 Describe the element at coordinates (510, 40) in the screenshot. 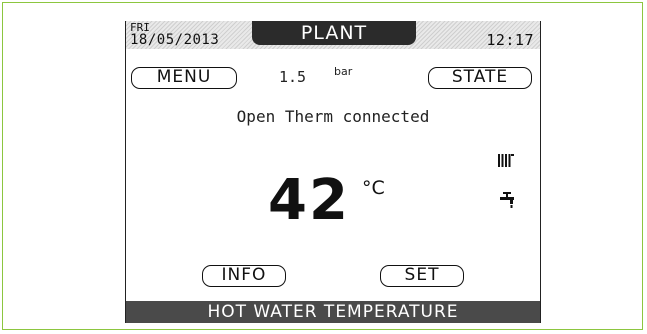

I see `current-time: 12:17` at that location.